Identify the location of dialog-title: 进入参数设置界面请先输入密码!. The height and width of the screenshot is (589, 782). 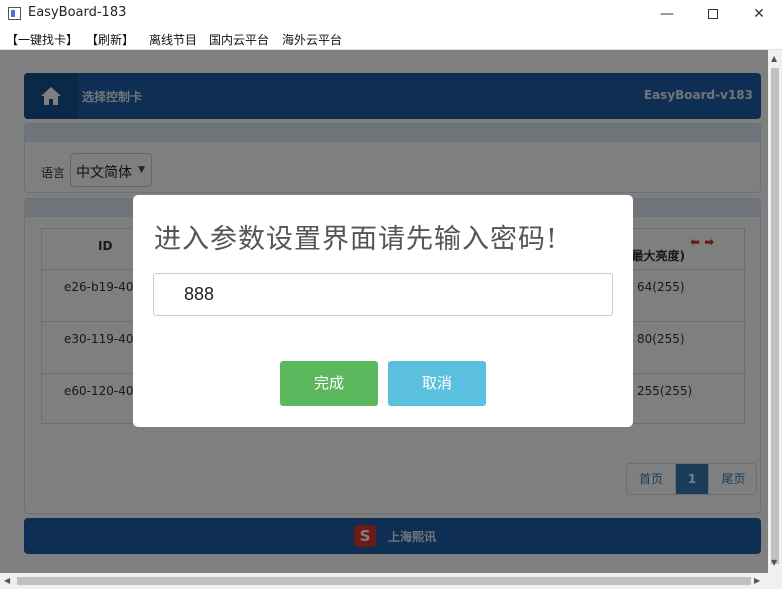
(356, 239).